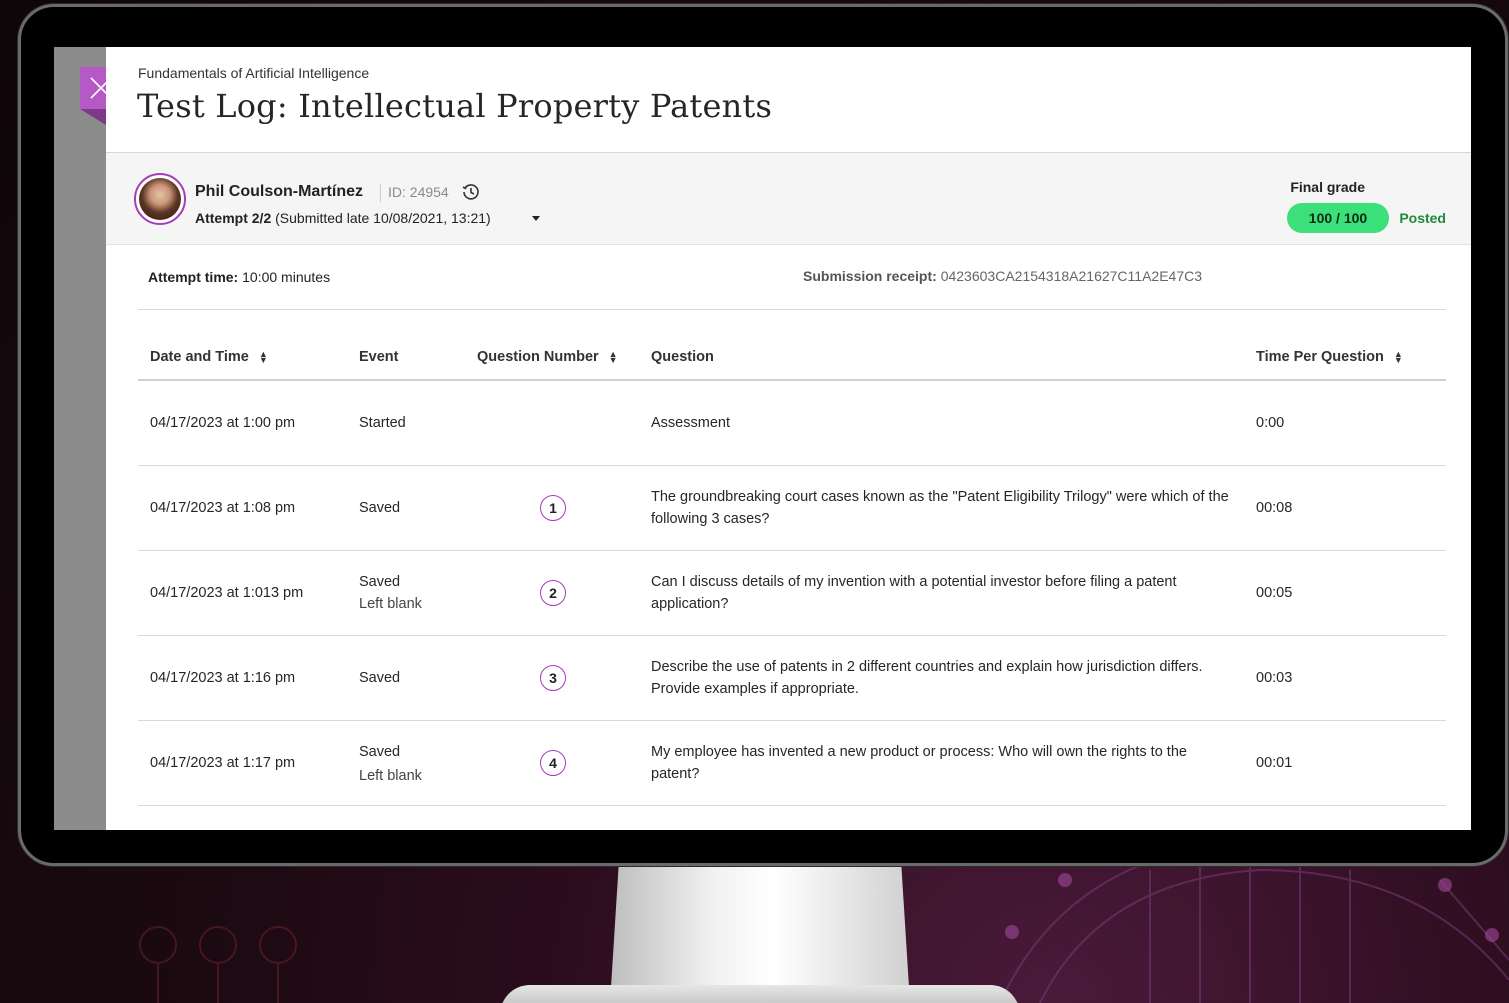 The height and width of the screenshot is (1003, 1509). What do you see at coordinates (1327, 187) in the screenshot?
I see `final-grade-label: Final grade` at bounding box center [1327, 187].